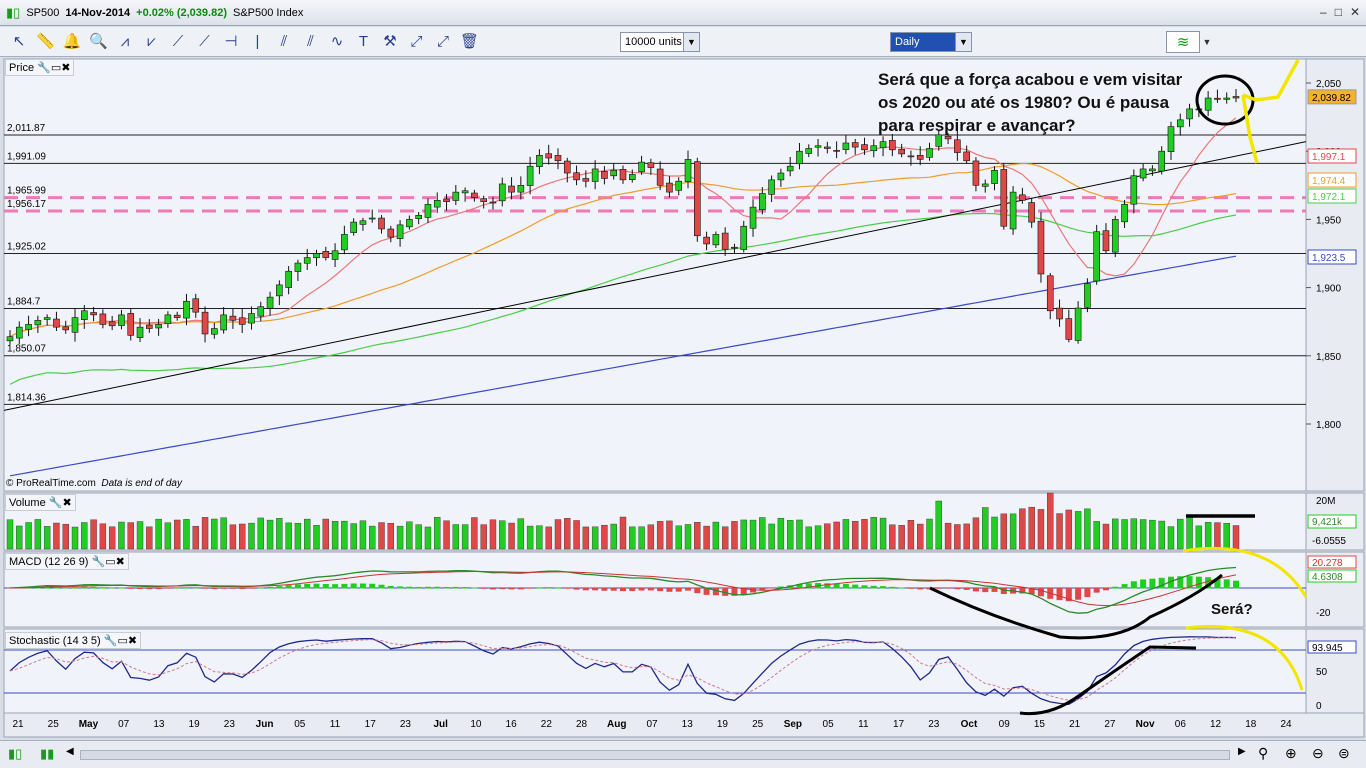 The height and width of the screenshot is (768, 1366). Describe the element at coordinates (417, 42) in the screenshot. I see `arrow-icon: ⤢` at that location.